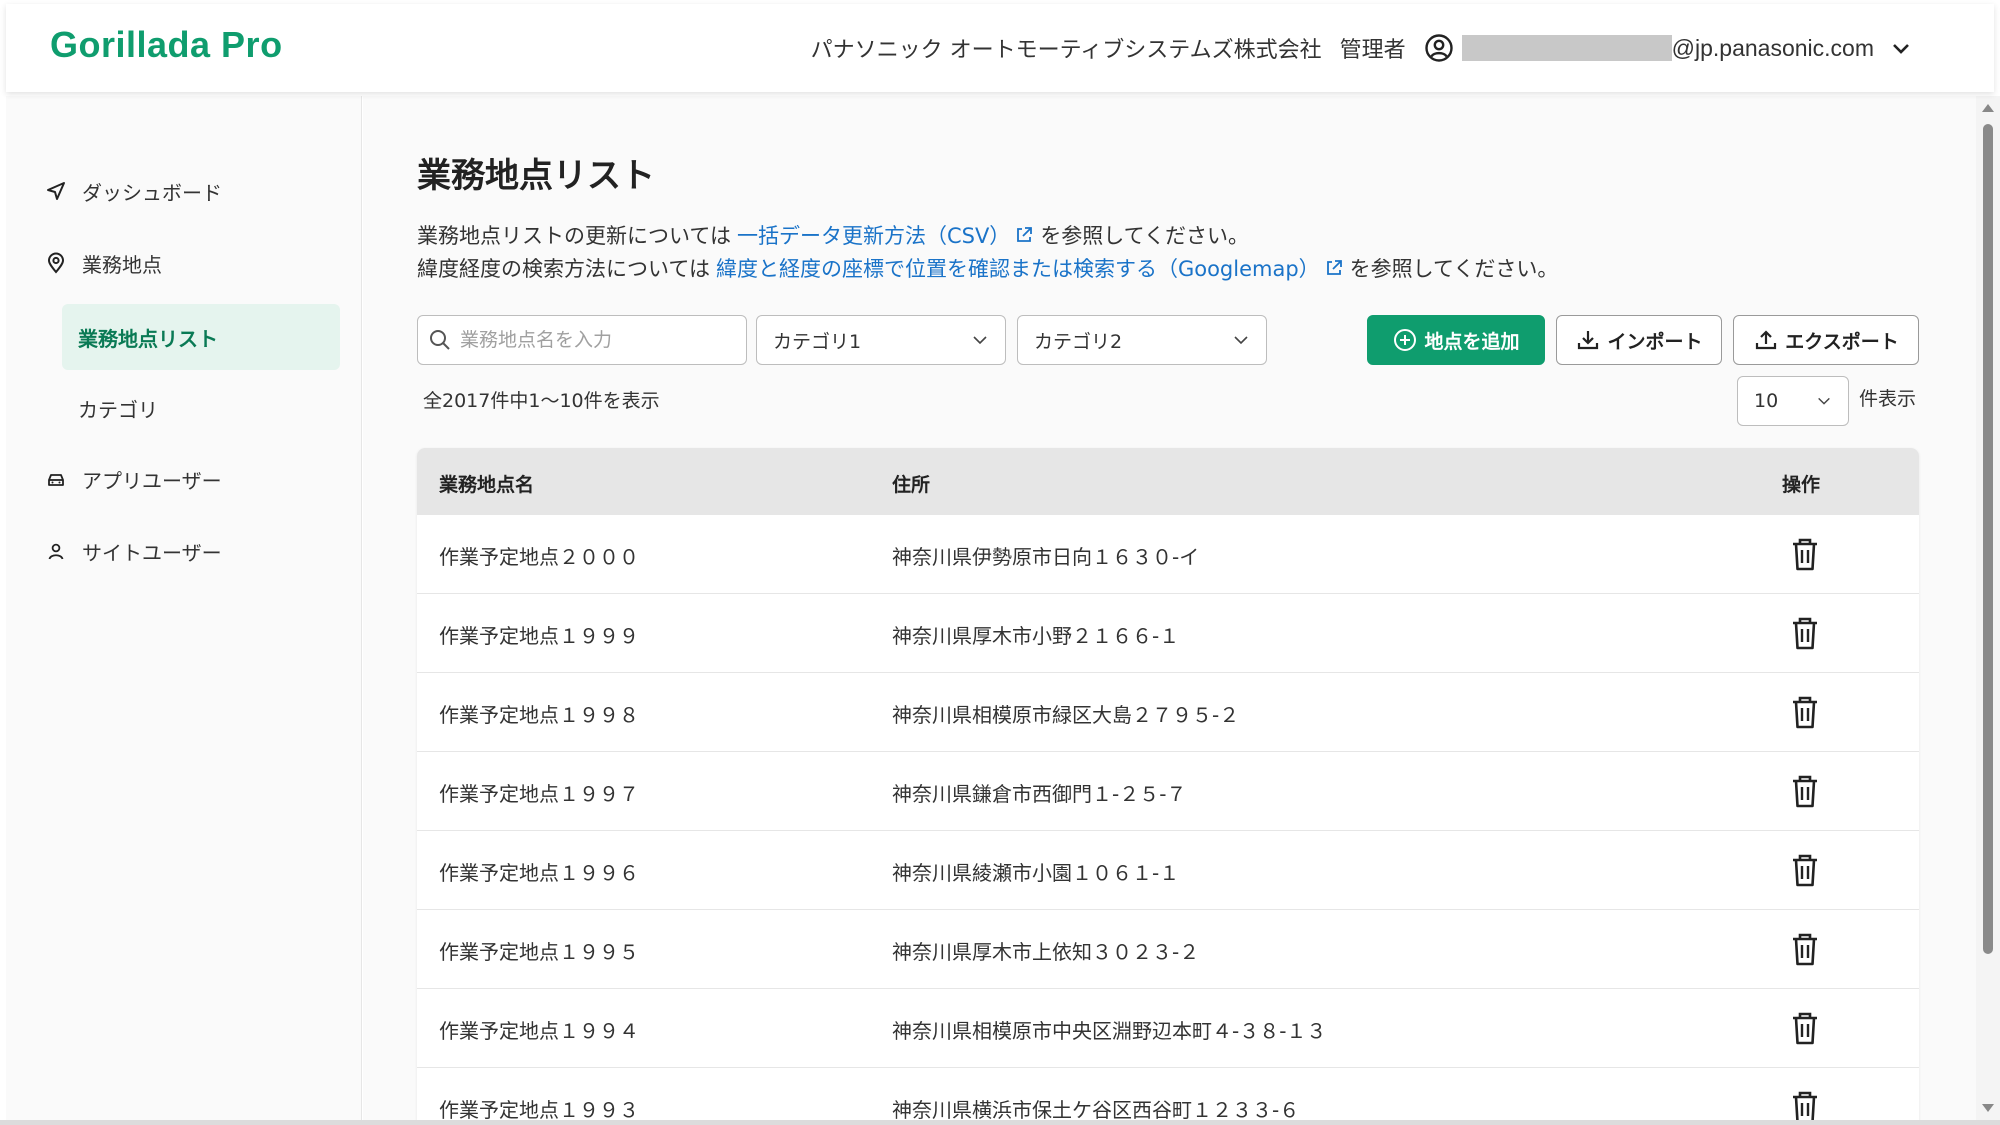 This screenshot has width=2000, height=1125. What do you see at coordinates (539, 794) in the screenshot?
I see `location-name-cell: 作業予定地点１９９７` at bounding box center [539, 794].